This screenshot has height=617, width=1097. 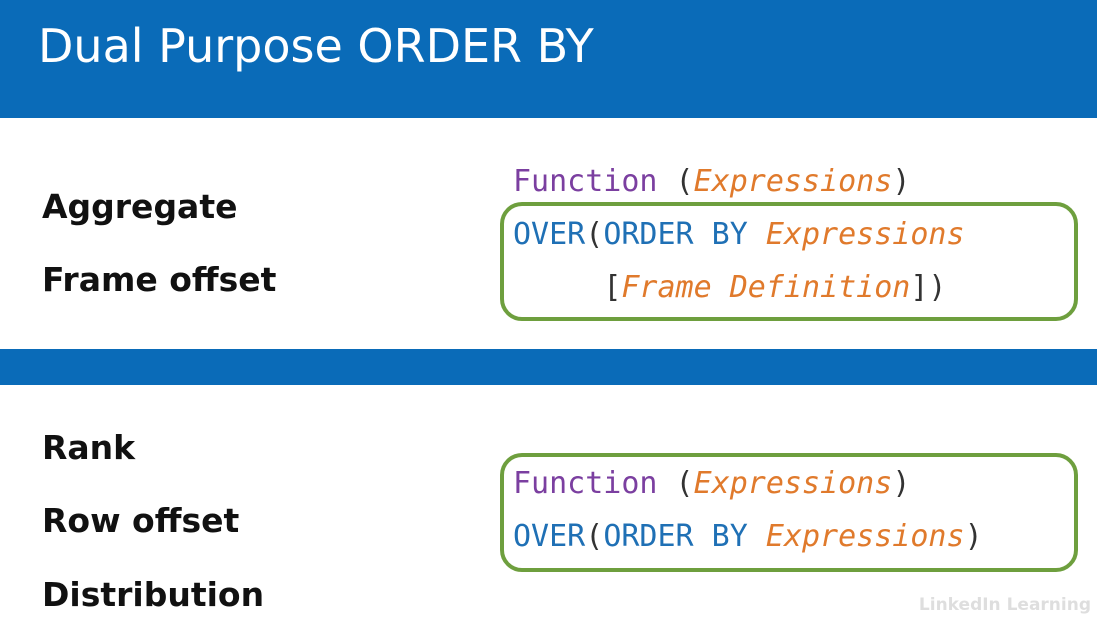 What do you see at coordinates (548, 367) in the screenshot?
I see `section-divider` at bounding box center [548, 367].